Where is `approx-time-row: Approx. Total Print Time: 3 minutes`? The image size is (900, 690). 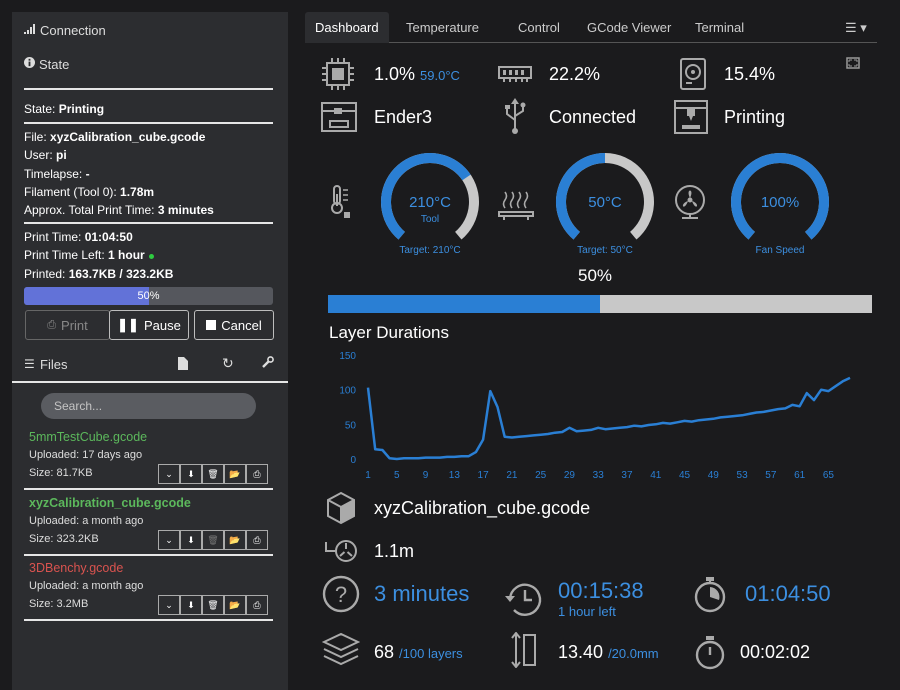 approx-time-row: Approx. Total Print Time: 3 minutes is located at coordinates (119, 210).